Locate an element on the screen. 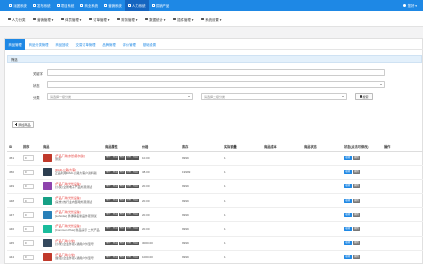 Image resolution: width=423 pixels, height=264 pixels. sec-nav-item-5: 数据统计 ▾ is located at coordinates (155, 19).